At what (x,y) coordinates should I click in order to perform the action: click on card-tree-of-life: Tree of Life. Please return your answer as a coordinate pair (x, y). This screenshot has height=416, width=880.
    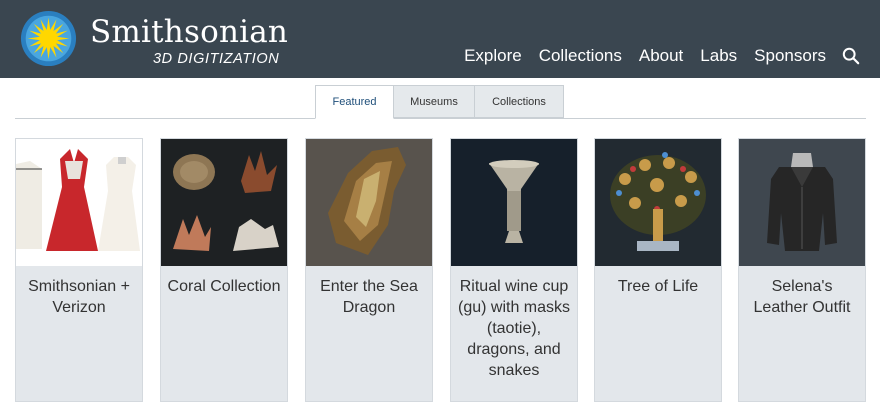
    Looking at the image, I should click on (658, 270).